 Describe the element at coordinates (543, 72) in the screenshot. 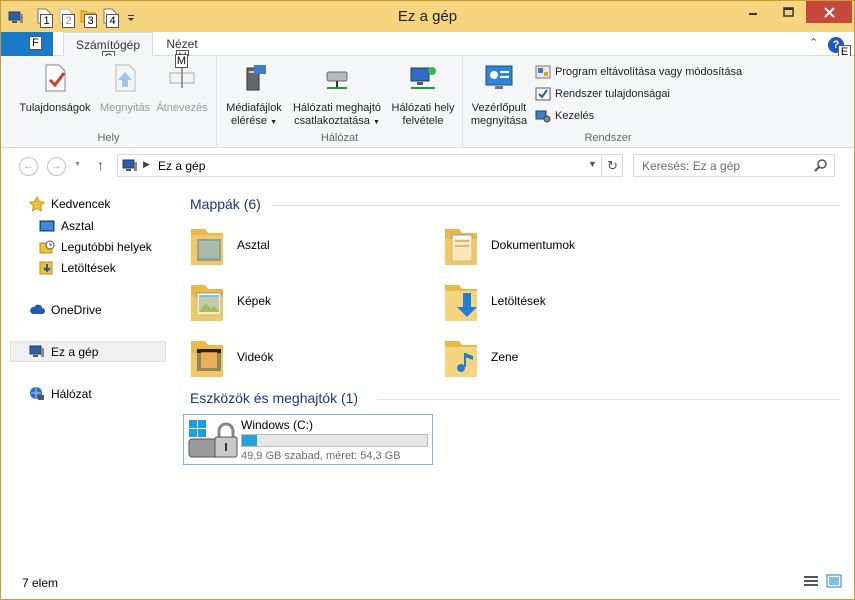

I see `programs-icon` at that location.